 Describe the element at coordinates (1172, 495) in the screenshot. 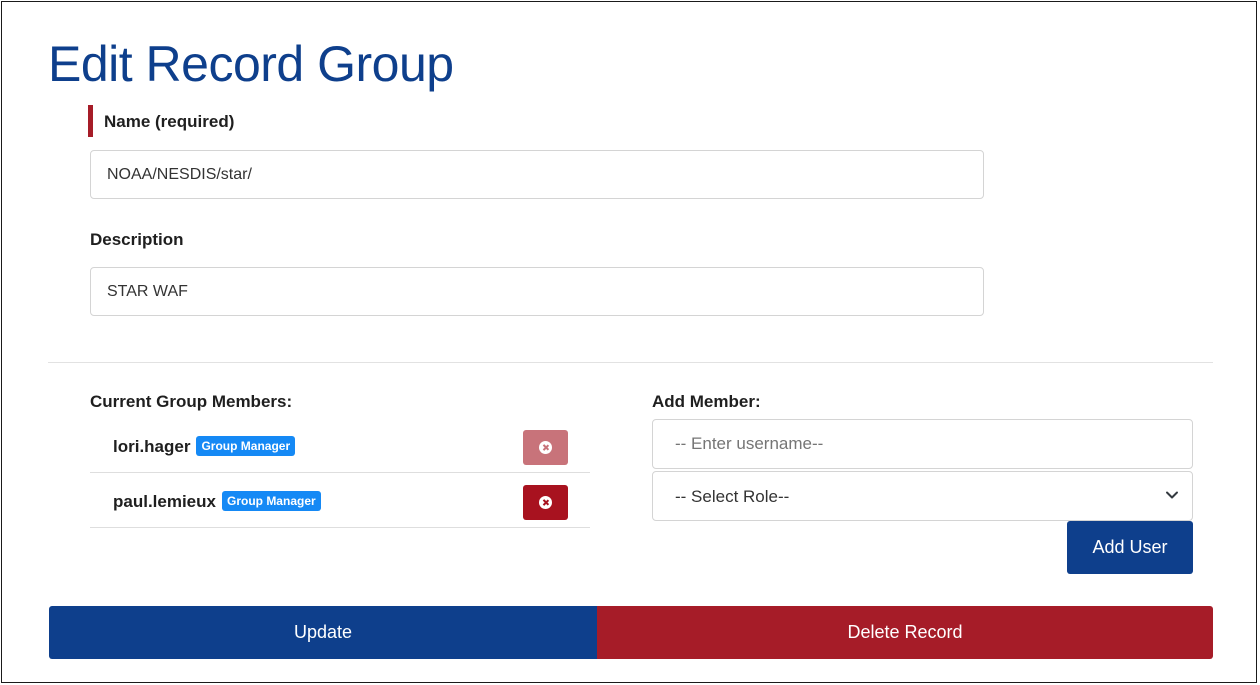

I see `chevron-down-icon` at that location.